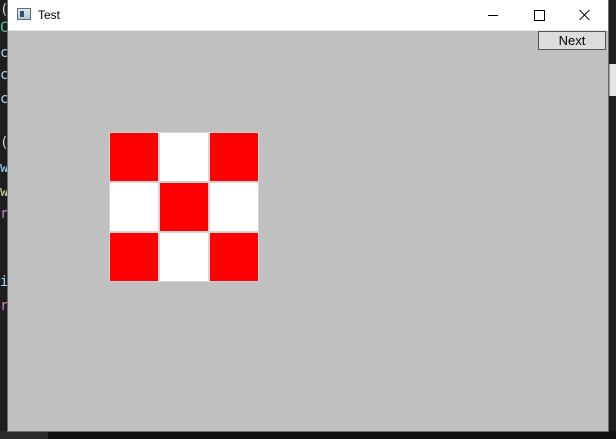 This screenshot has width=616, height=439. Describe the element at coordinates (308, 15) in the screenshot. I see `title-bar: Test` at that location.